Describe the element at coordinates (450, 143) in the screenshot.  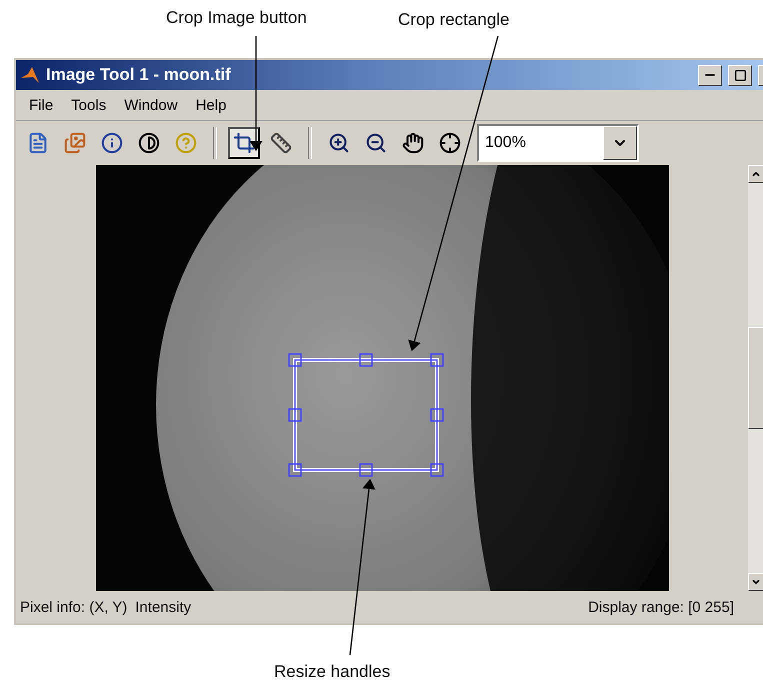
I see `crosshair-icon` at that location.